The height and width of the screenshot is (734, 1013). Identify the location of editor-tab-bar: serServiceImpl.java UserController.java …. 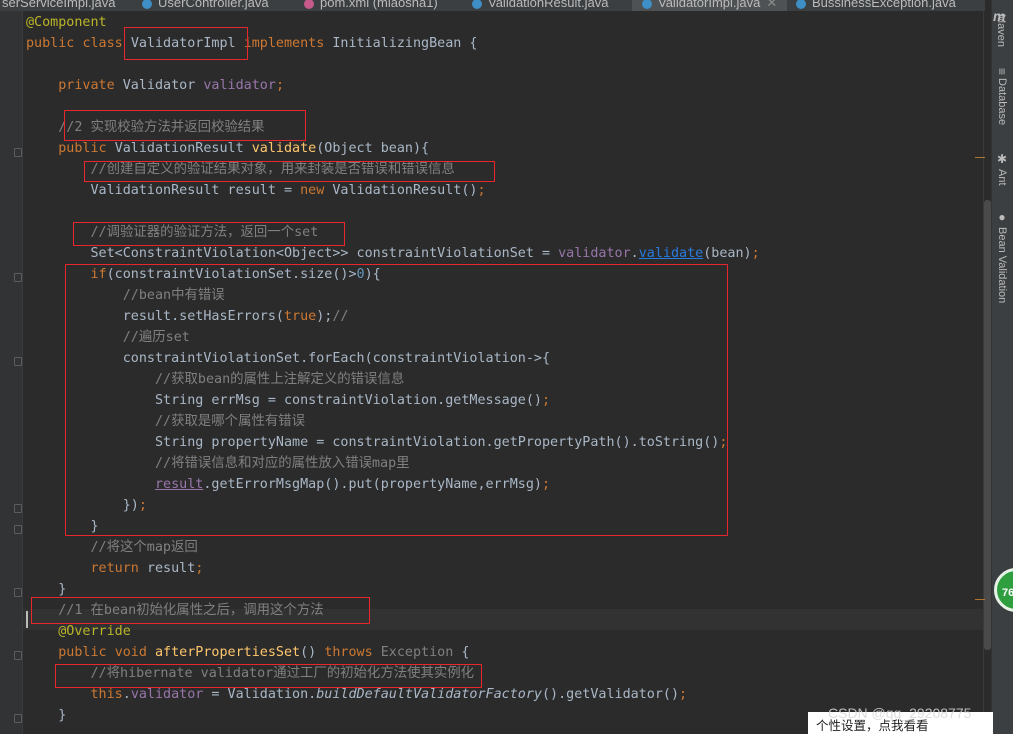
(492, 5).